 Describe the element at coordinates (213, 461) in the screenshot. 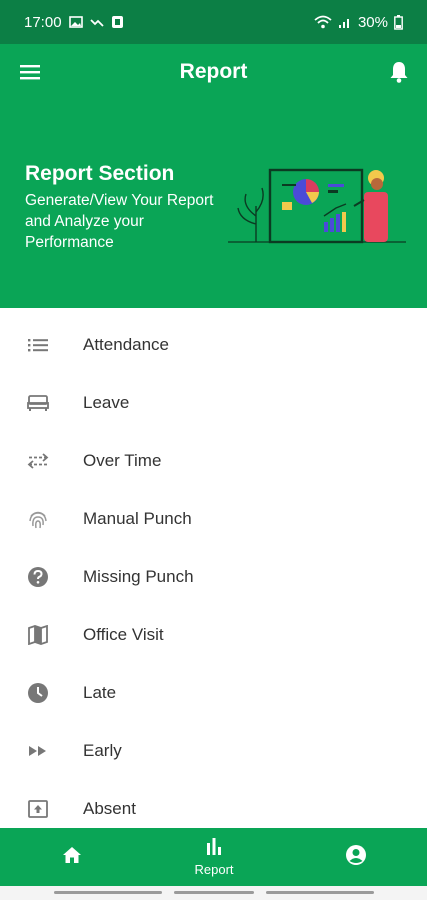

I see `list-item-over-time: Over Time` at that location.